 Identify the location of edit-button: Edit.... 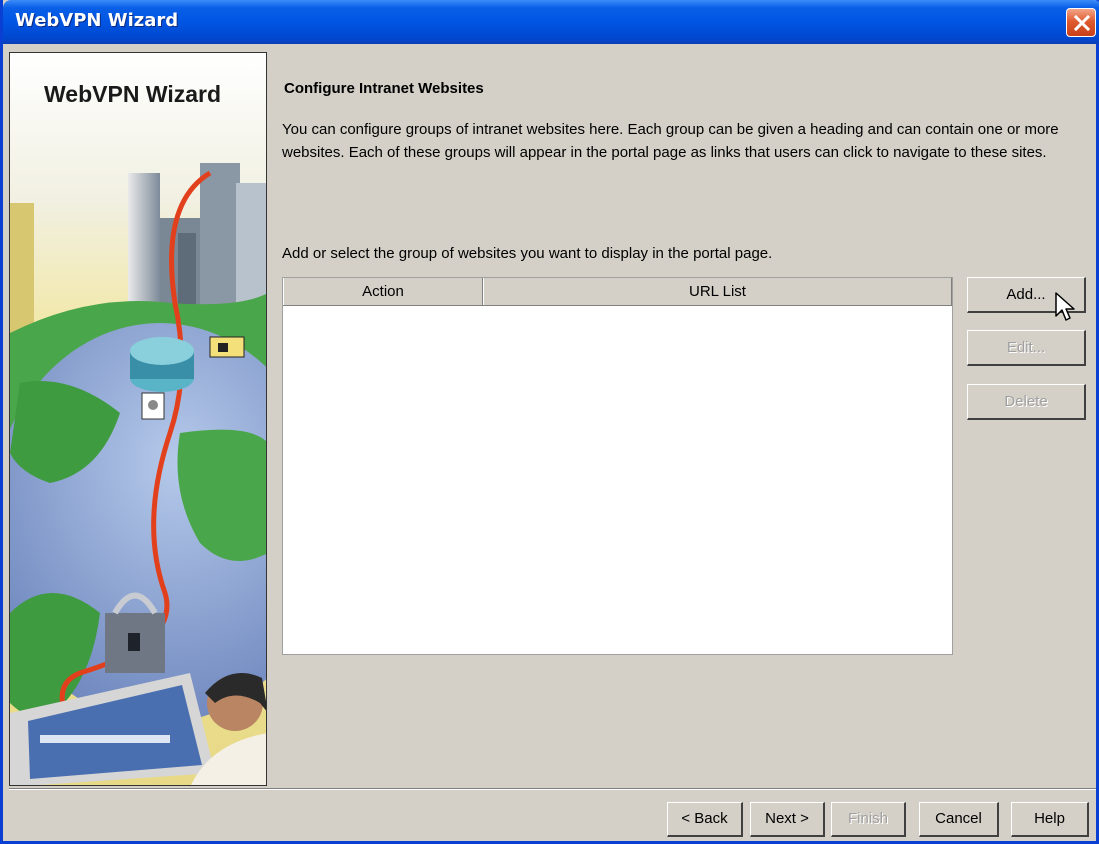
(1026, 348).